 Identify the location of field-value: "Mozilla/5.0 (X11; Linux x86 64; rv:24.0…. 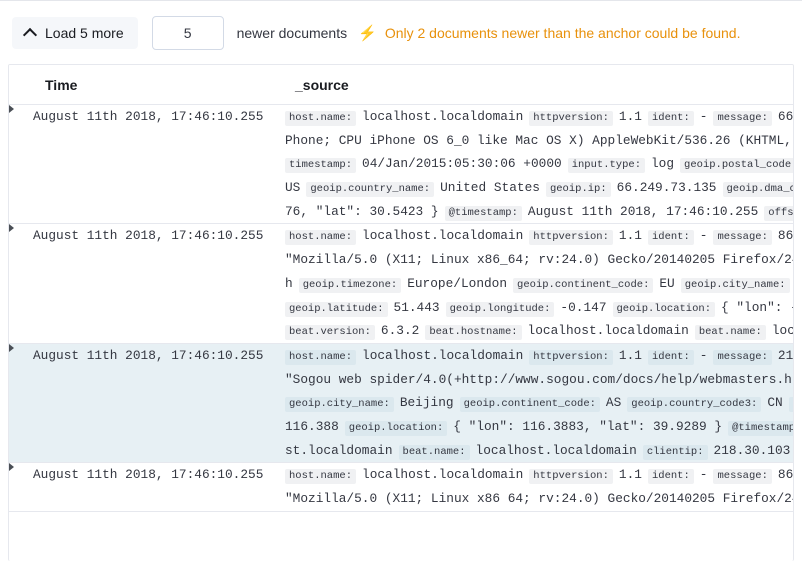
(539, 498).